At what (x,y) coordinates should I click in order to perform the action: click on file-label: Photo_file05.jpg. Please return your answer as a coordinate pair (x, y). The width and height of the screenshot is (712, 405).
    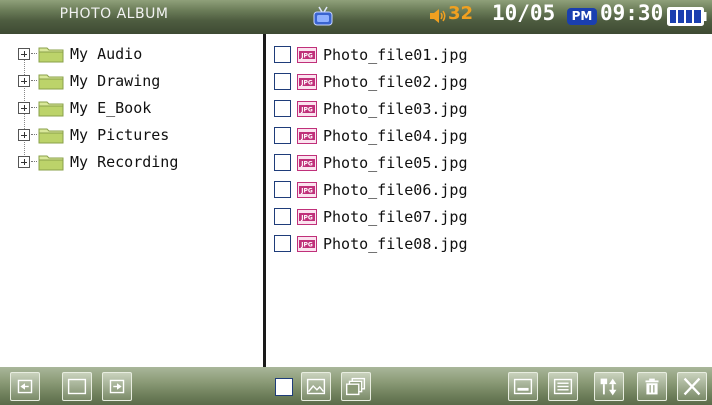
    Looking at the image, I should click on (395, 162).